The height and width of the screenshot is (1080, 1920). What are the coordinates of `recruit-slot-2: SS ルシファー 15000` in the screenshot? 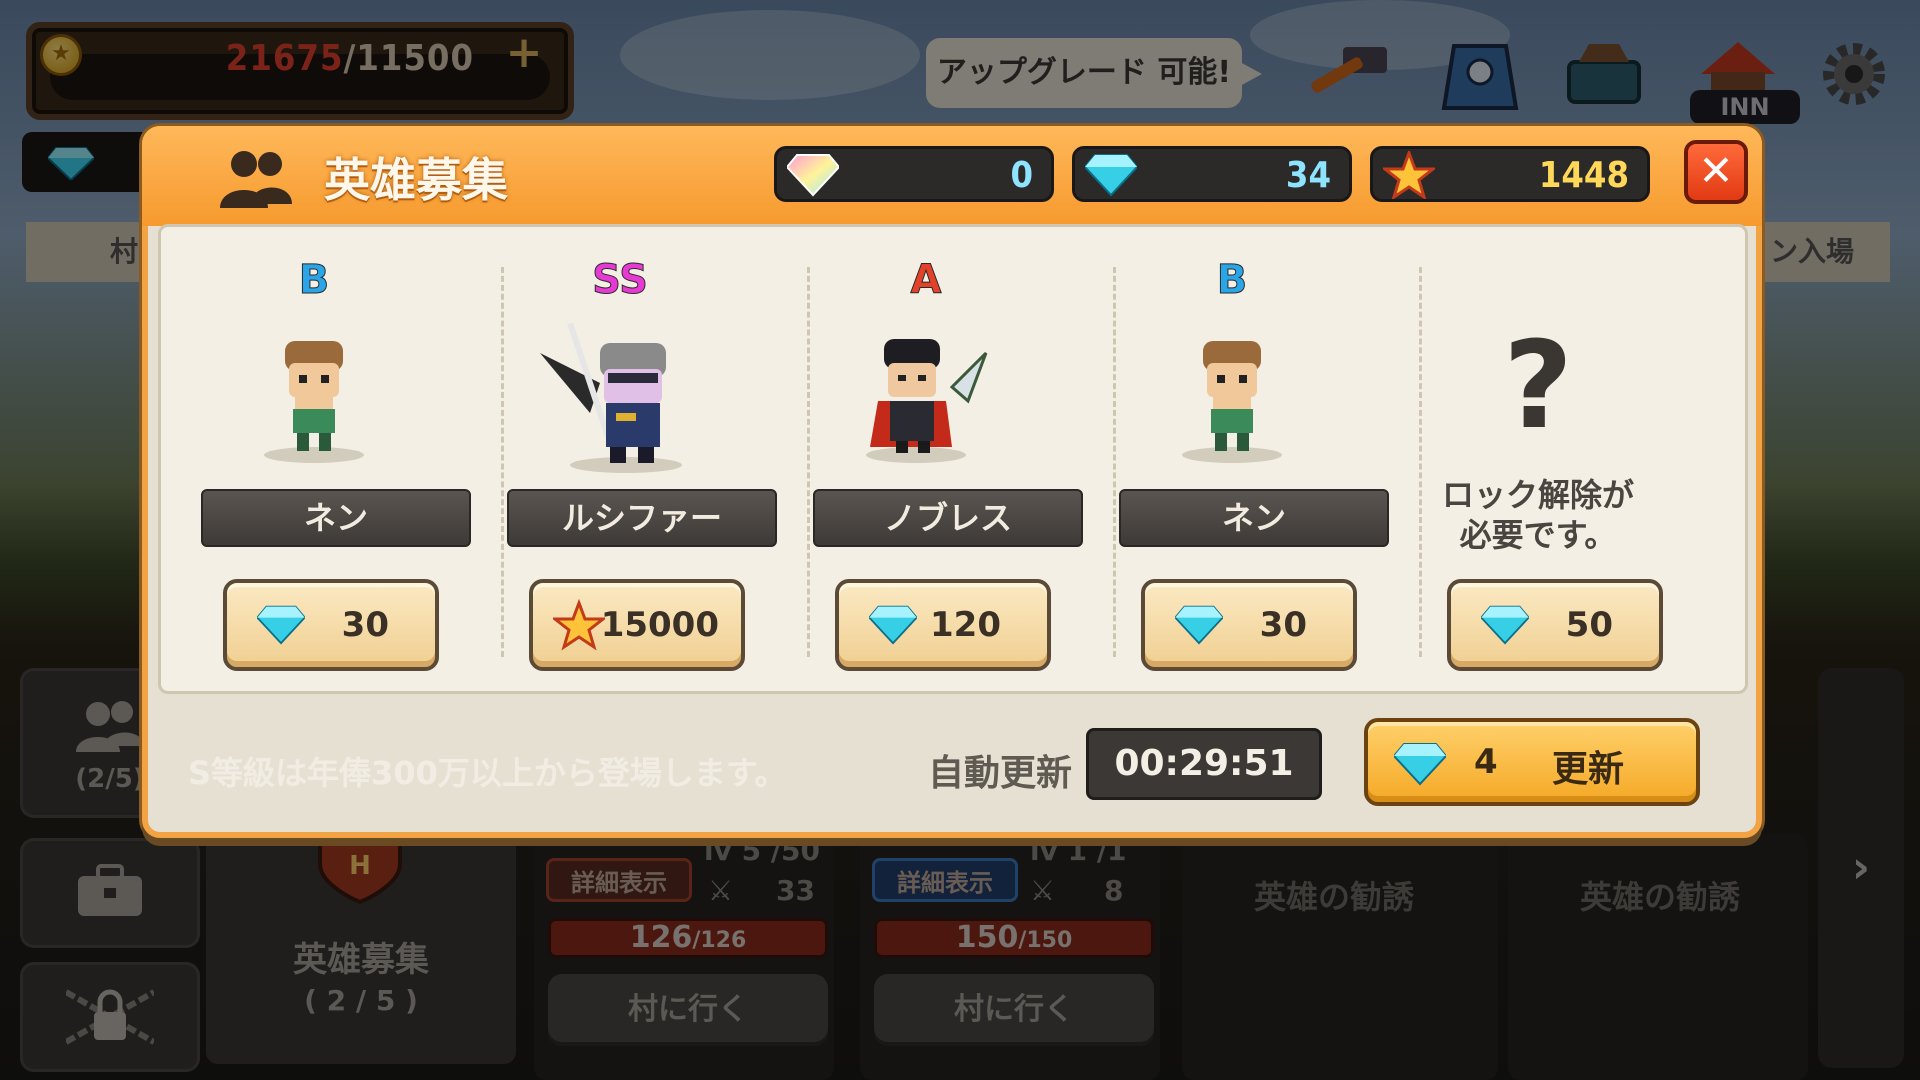 It's located at (622, 462).